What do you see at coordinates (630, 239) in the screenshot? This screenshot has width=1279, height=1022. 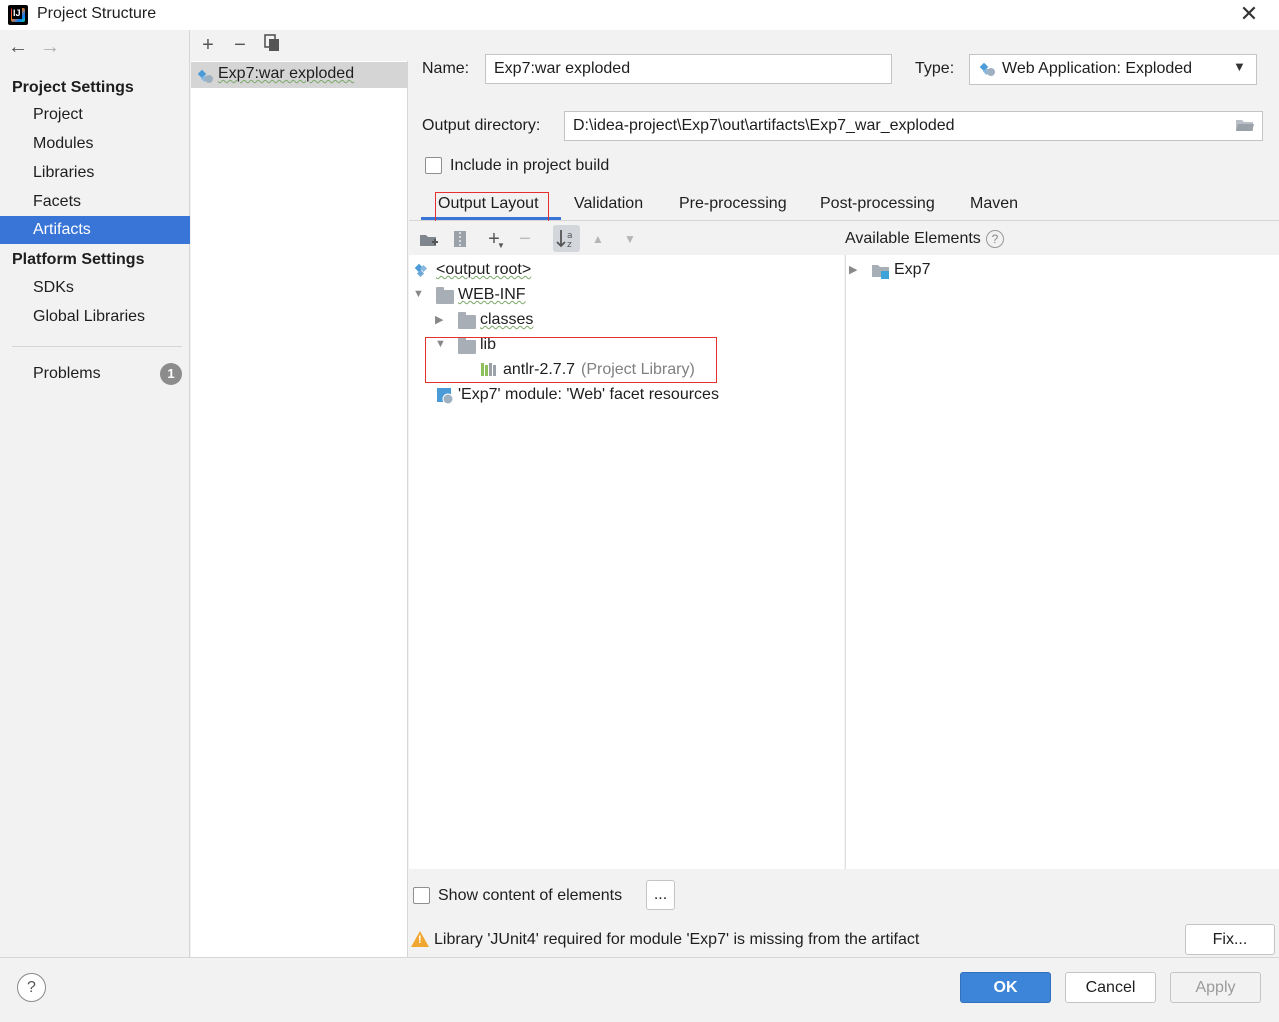 I see `move-down-icon: ▼` at bounding box center [630, 239].